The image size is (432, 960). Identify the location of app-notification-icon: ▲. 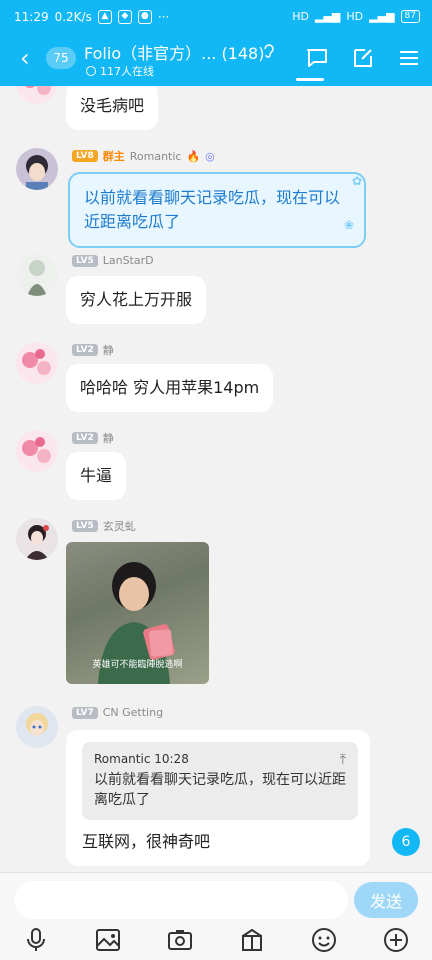
(104, 17).